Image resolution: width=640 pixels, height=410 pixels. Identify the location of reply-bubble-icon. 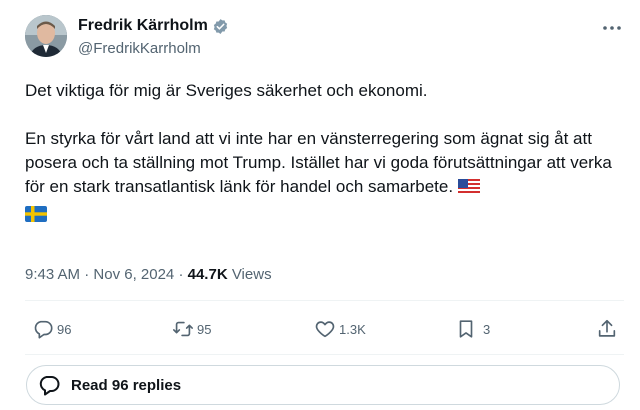
(49, 386).